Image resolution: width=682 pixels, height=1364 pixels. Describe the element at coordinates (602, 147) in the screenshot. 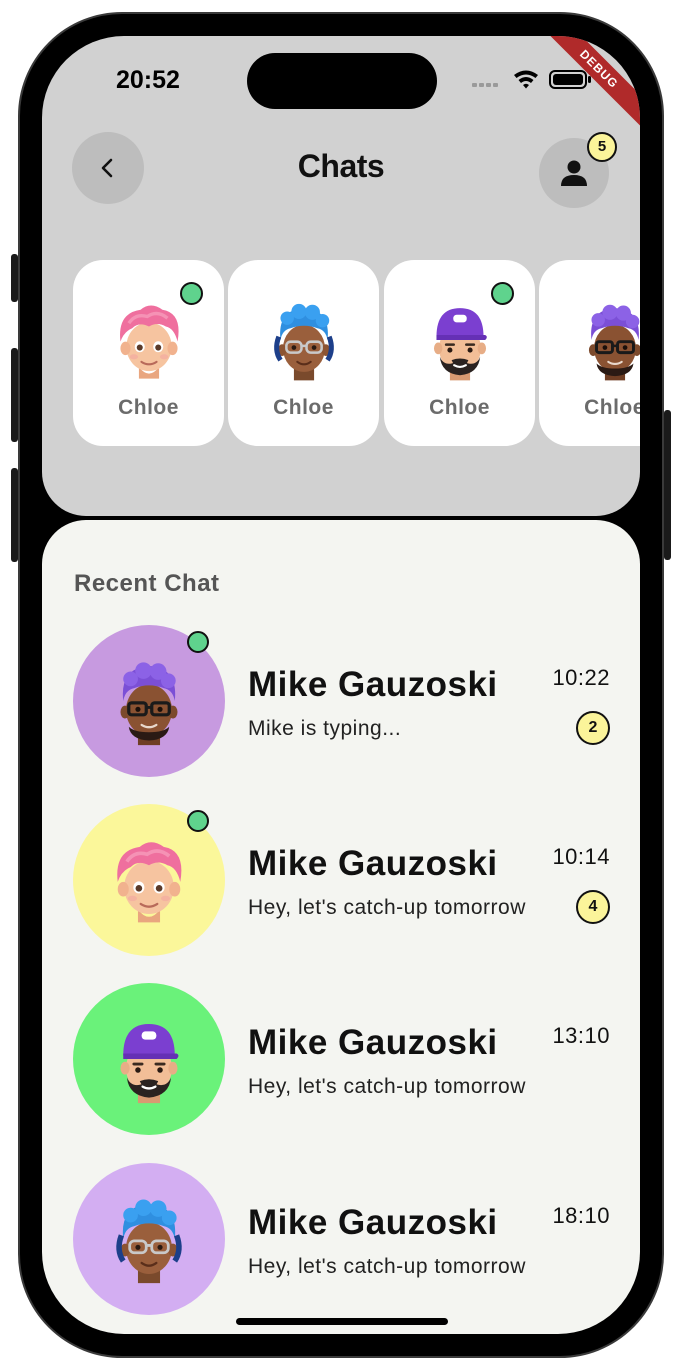

I see `notification-badge: 5` at that location.